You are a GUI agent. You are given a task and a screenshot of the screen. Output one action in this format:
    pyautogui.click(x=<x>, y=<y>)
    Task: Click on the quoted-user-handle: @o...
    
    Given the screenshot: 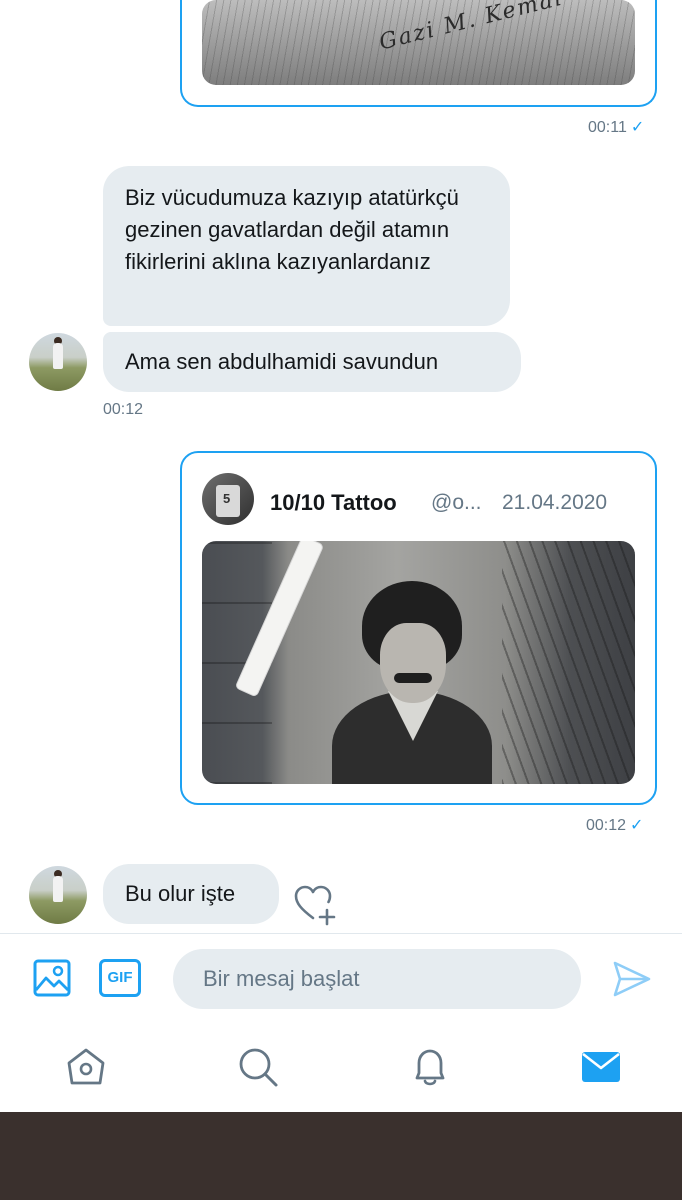 What is the action you would take?
    pyautogui.click(x=456, y=502)
    